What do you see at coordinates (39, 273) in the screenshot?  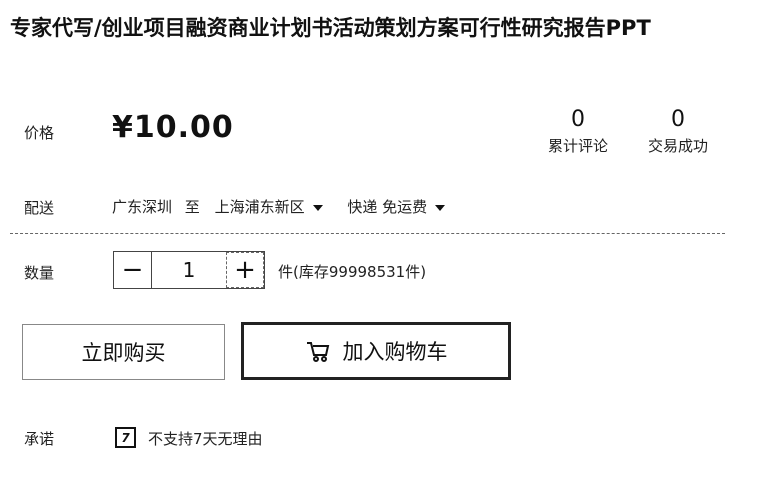 I see `quantity-label: 数量` at bounding box center [39, 273].